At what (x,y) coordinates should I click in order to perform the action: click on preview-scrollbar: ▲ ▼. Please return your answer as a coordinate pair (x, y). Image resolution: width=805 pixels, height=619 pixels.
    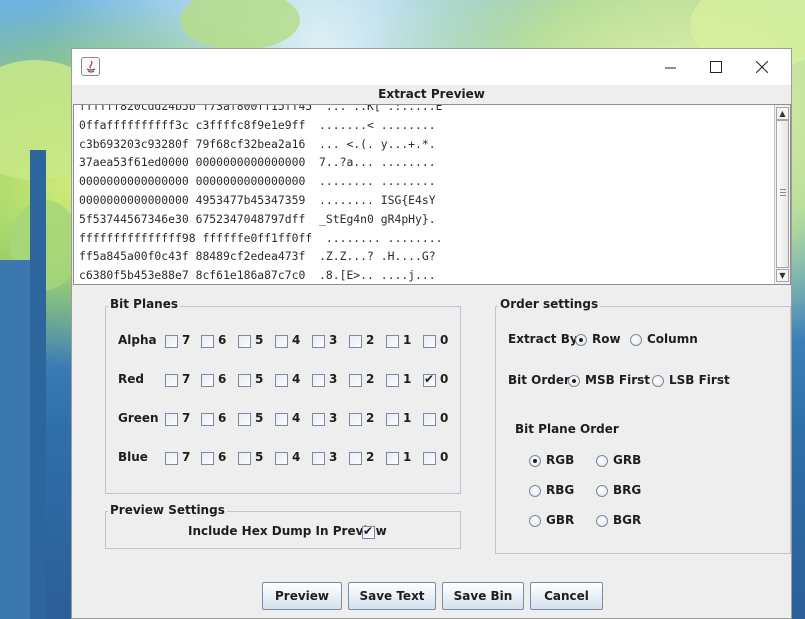
    Looking at the image, I should click on (782, 194).